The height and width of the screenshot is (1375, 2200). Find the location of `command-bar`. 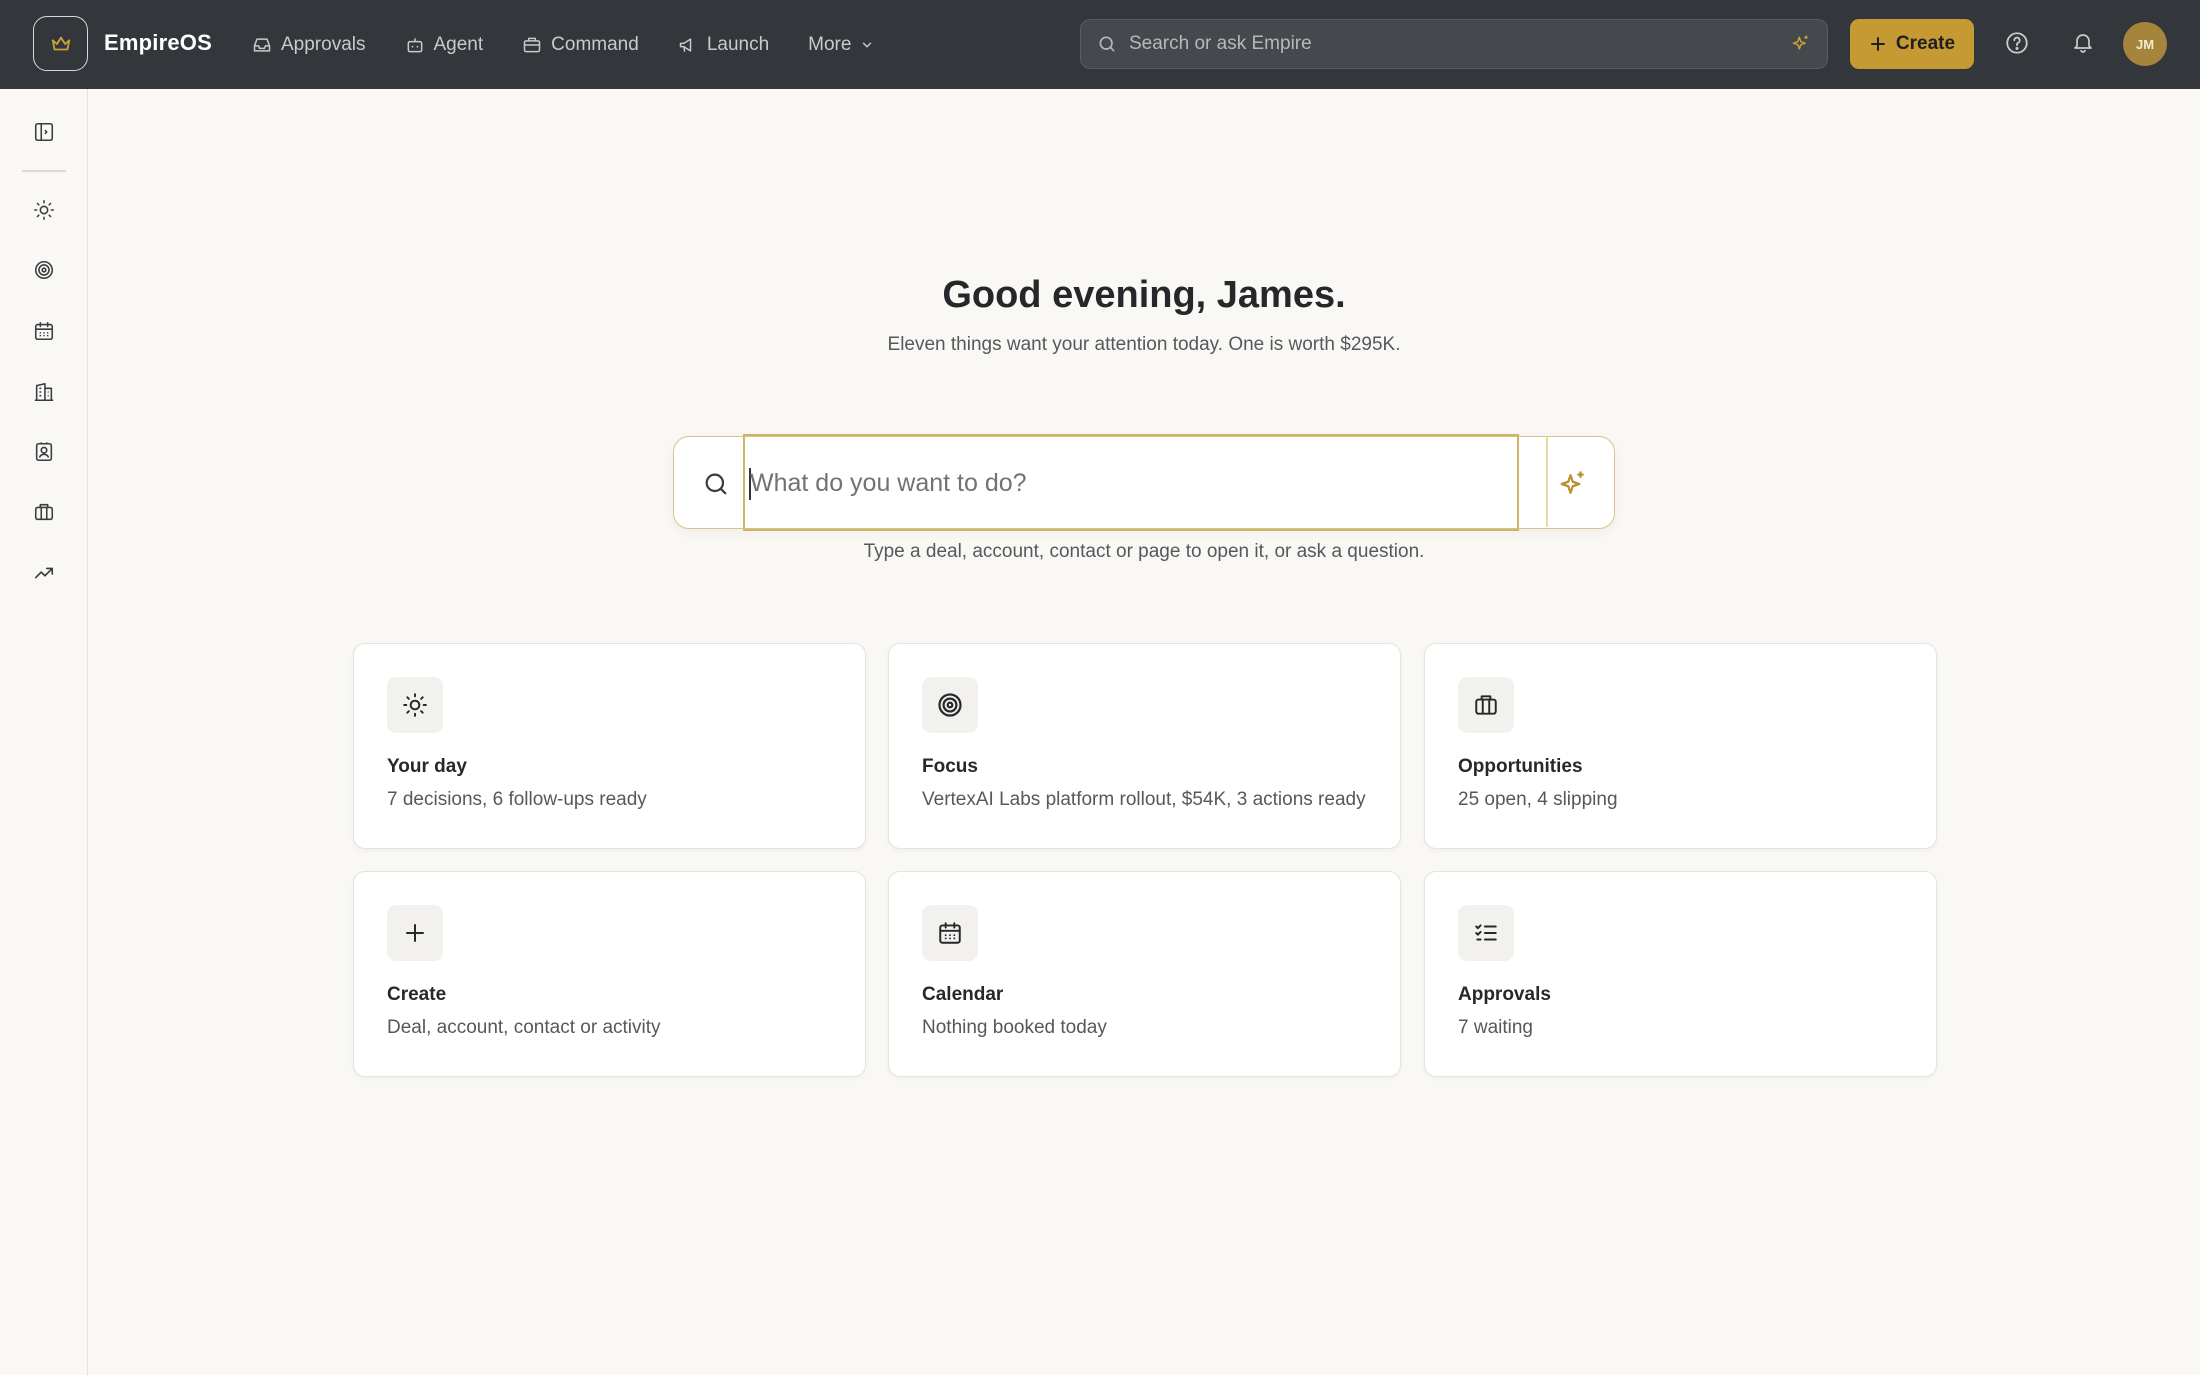

command-bar is located at coordinates (1144, 482).